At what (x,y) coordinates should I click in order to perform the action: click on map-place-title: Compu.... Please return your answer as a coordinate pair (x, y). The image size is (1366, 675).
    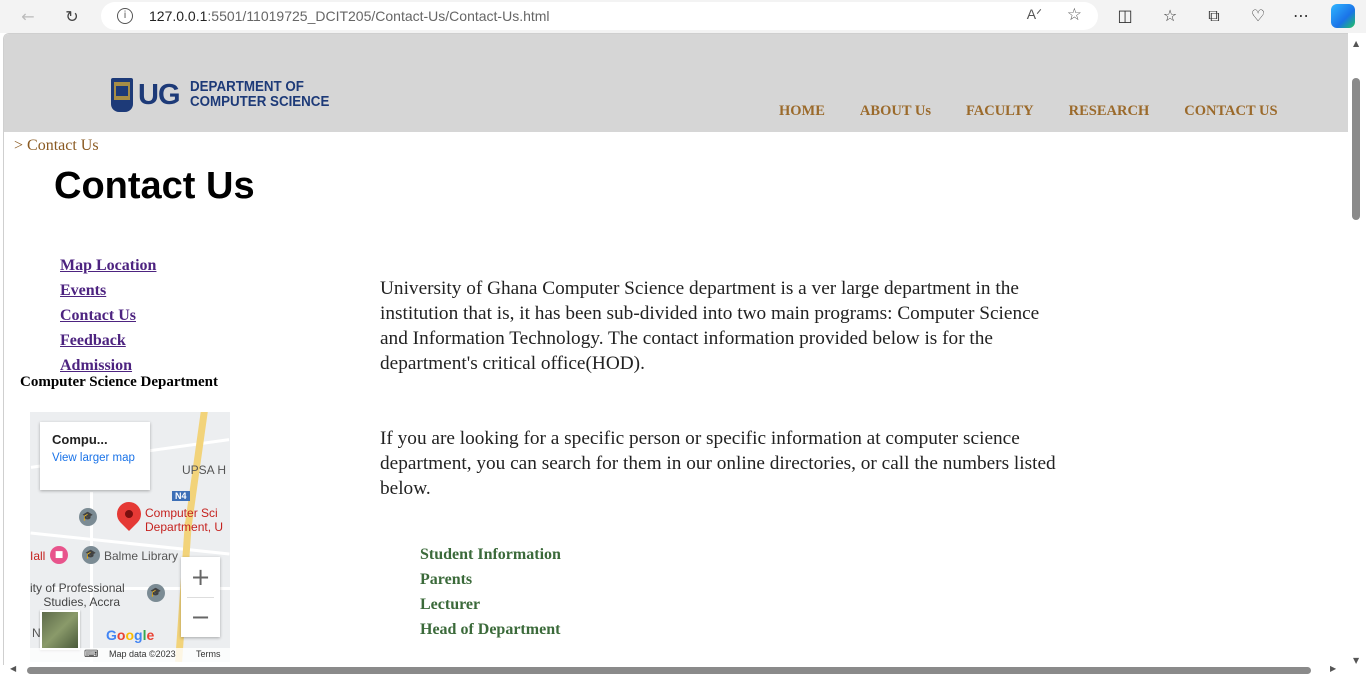
    Looking at the image, I should click on (80, 439).